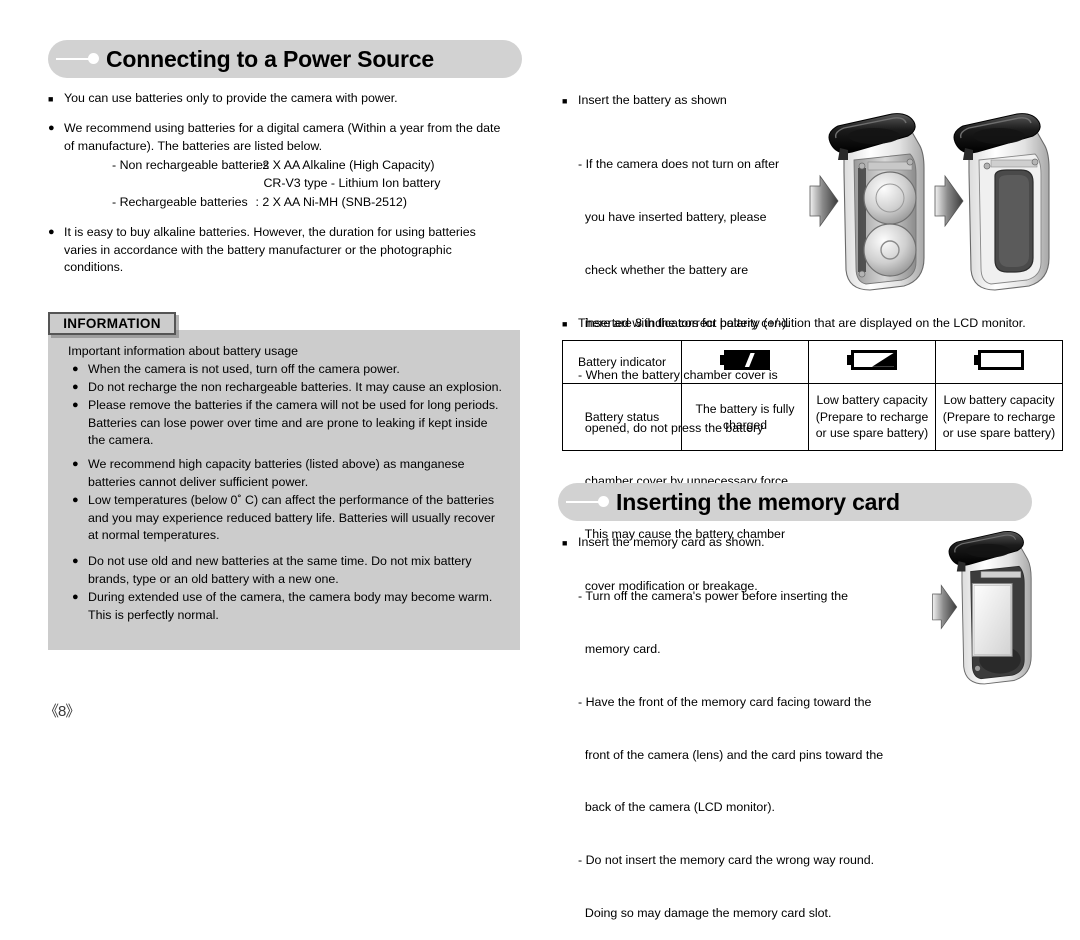 The width and height of the screenshot is (1080, 940). What do you see at coordinates (180, 202) in the screenshot?
I see `battery-type-label-2: - Rechargeable batteries` at bounding box center [180, 202].